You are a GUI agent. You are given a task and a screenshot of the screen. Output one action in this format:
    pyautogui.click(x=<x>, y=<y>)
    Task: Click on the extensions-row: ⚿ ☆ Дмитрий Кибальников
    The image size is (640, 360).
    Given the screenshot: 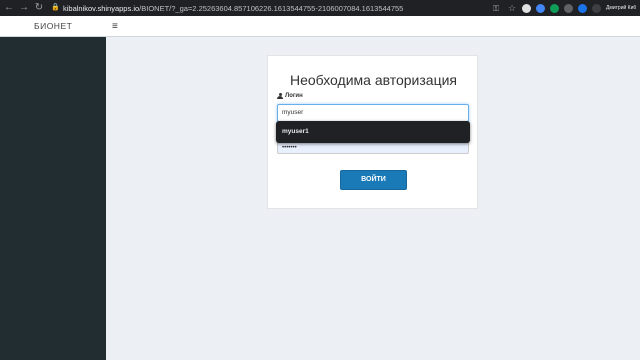 What is the action you would take?
    pyautogui.click(x=564, y=8)
    